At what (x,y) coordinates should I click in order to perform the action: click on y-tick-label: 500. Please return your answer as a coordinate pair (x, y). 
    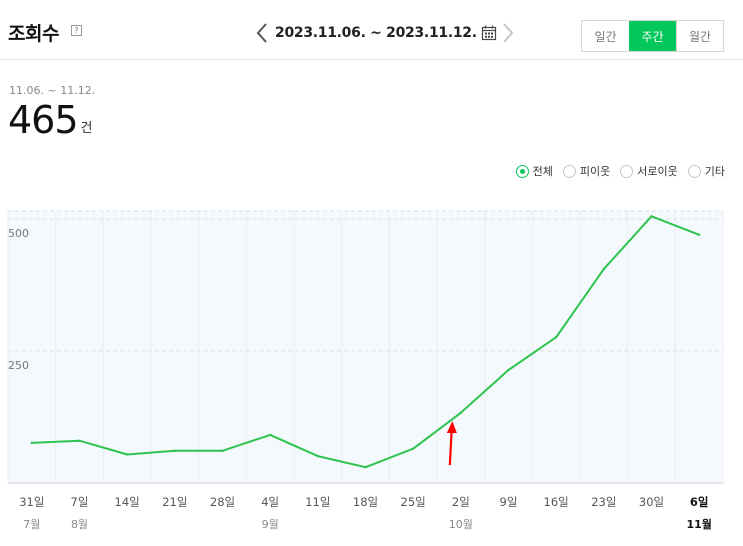
    Looking at the image, I should click on (18, 233).